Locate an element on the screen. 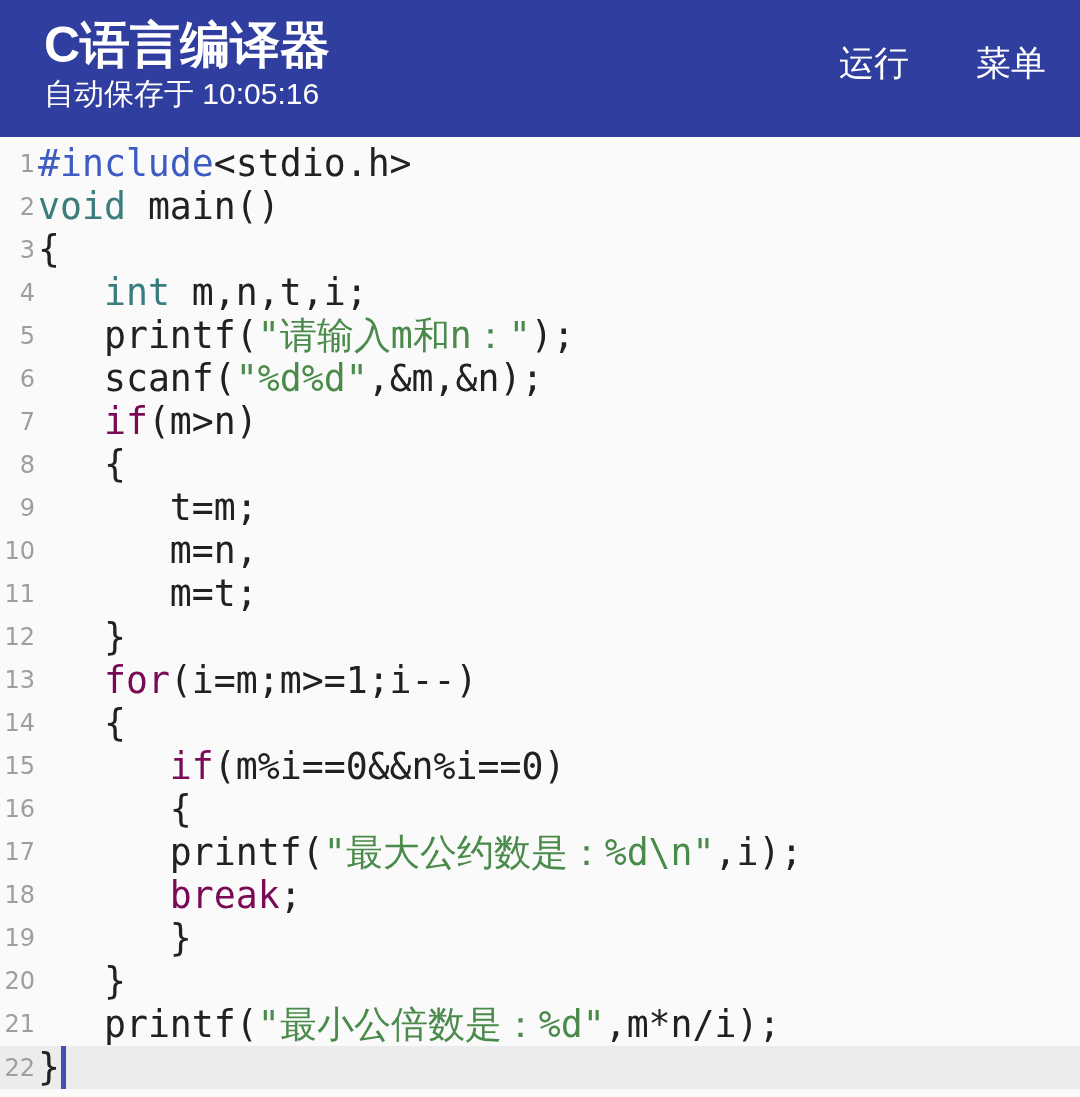  line-number: 5 is located at coordinates (27, 335).